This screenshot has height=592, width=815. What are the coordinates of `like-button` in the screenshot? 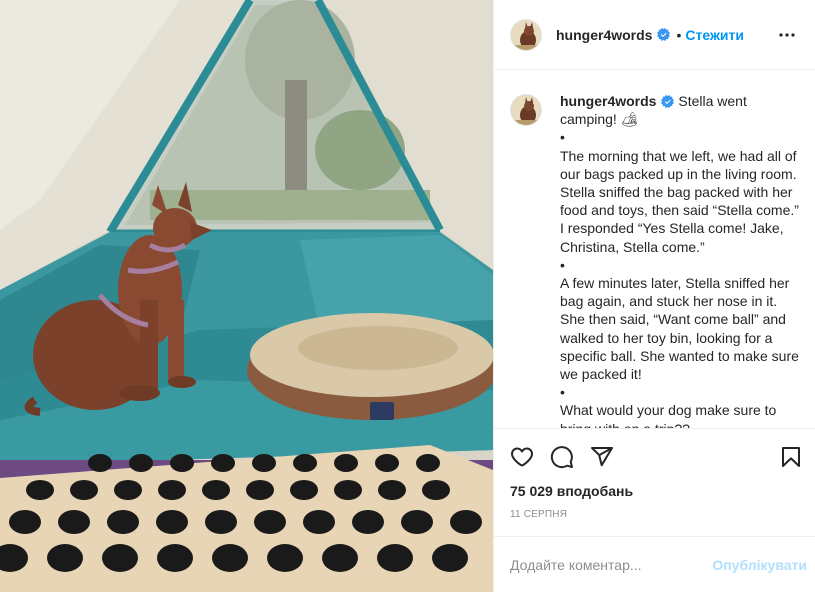 It's located at (522, 457).